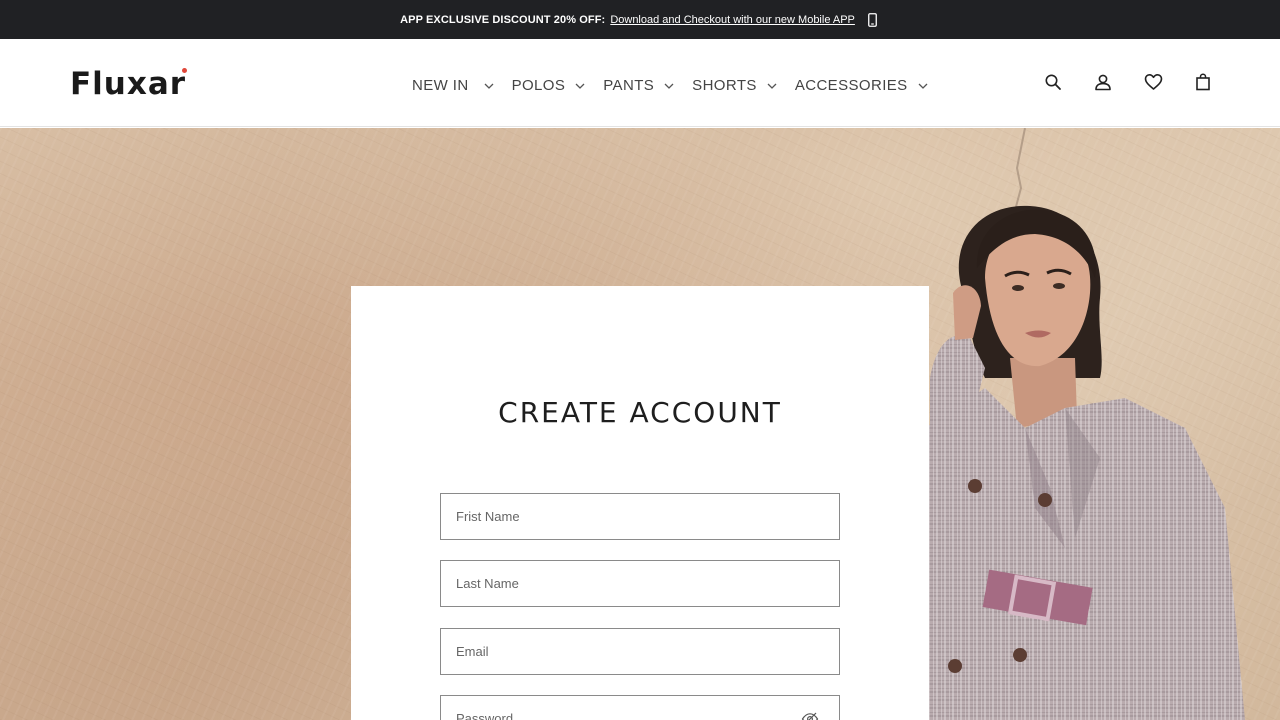 The width and height of the screenshot is (1280, 720). What do you see at coordinates (679, 85) in the screenshot?
I see `main-nav: NEW IN POLOS PANTS SHORTS ACCESSORIES` at bounding box center [679, 85].